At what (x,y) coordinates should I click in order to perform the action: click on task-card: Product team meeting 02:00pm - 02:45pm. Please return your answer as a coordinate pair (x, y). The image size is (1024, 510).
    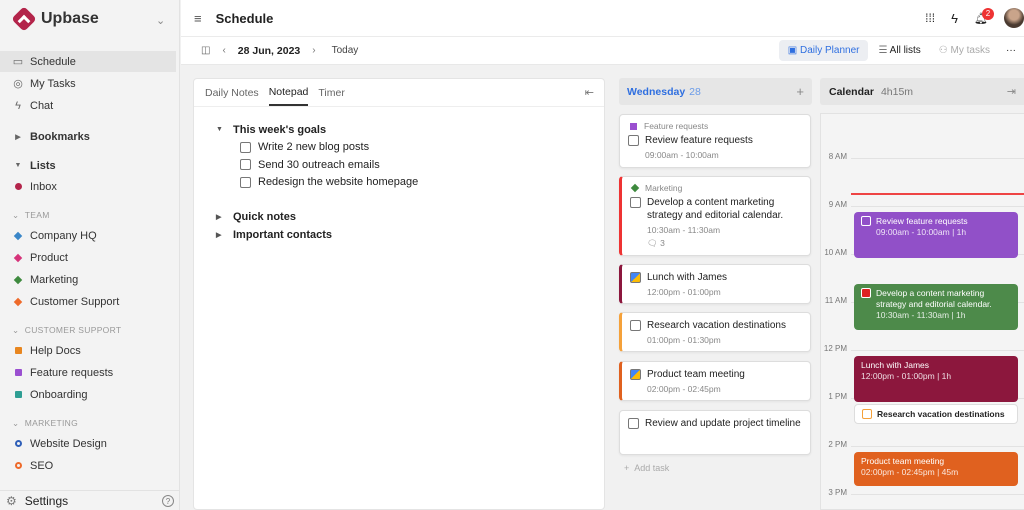
    Looking at the image, I should click on (715, 381).